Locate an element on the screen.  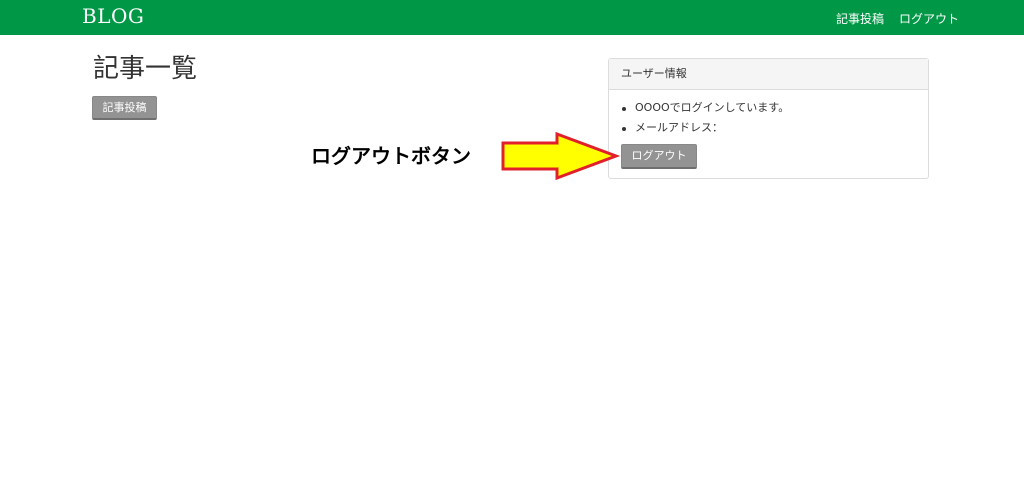
user-info-panel: ユーザー情報 OOOOでログインしています。 メールアドレス： ログアウト is located at coordinates (768, 118).